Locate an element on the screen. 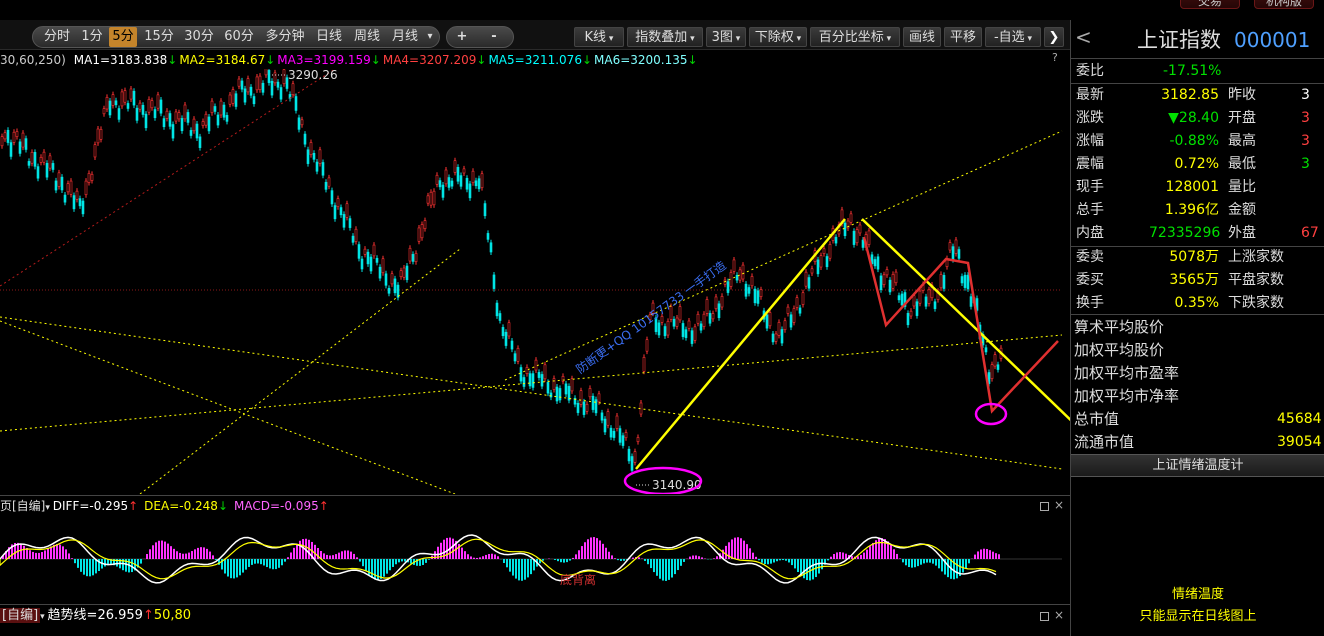  stock-name: 上证指数 is located at coordinates (1179, 40).